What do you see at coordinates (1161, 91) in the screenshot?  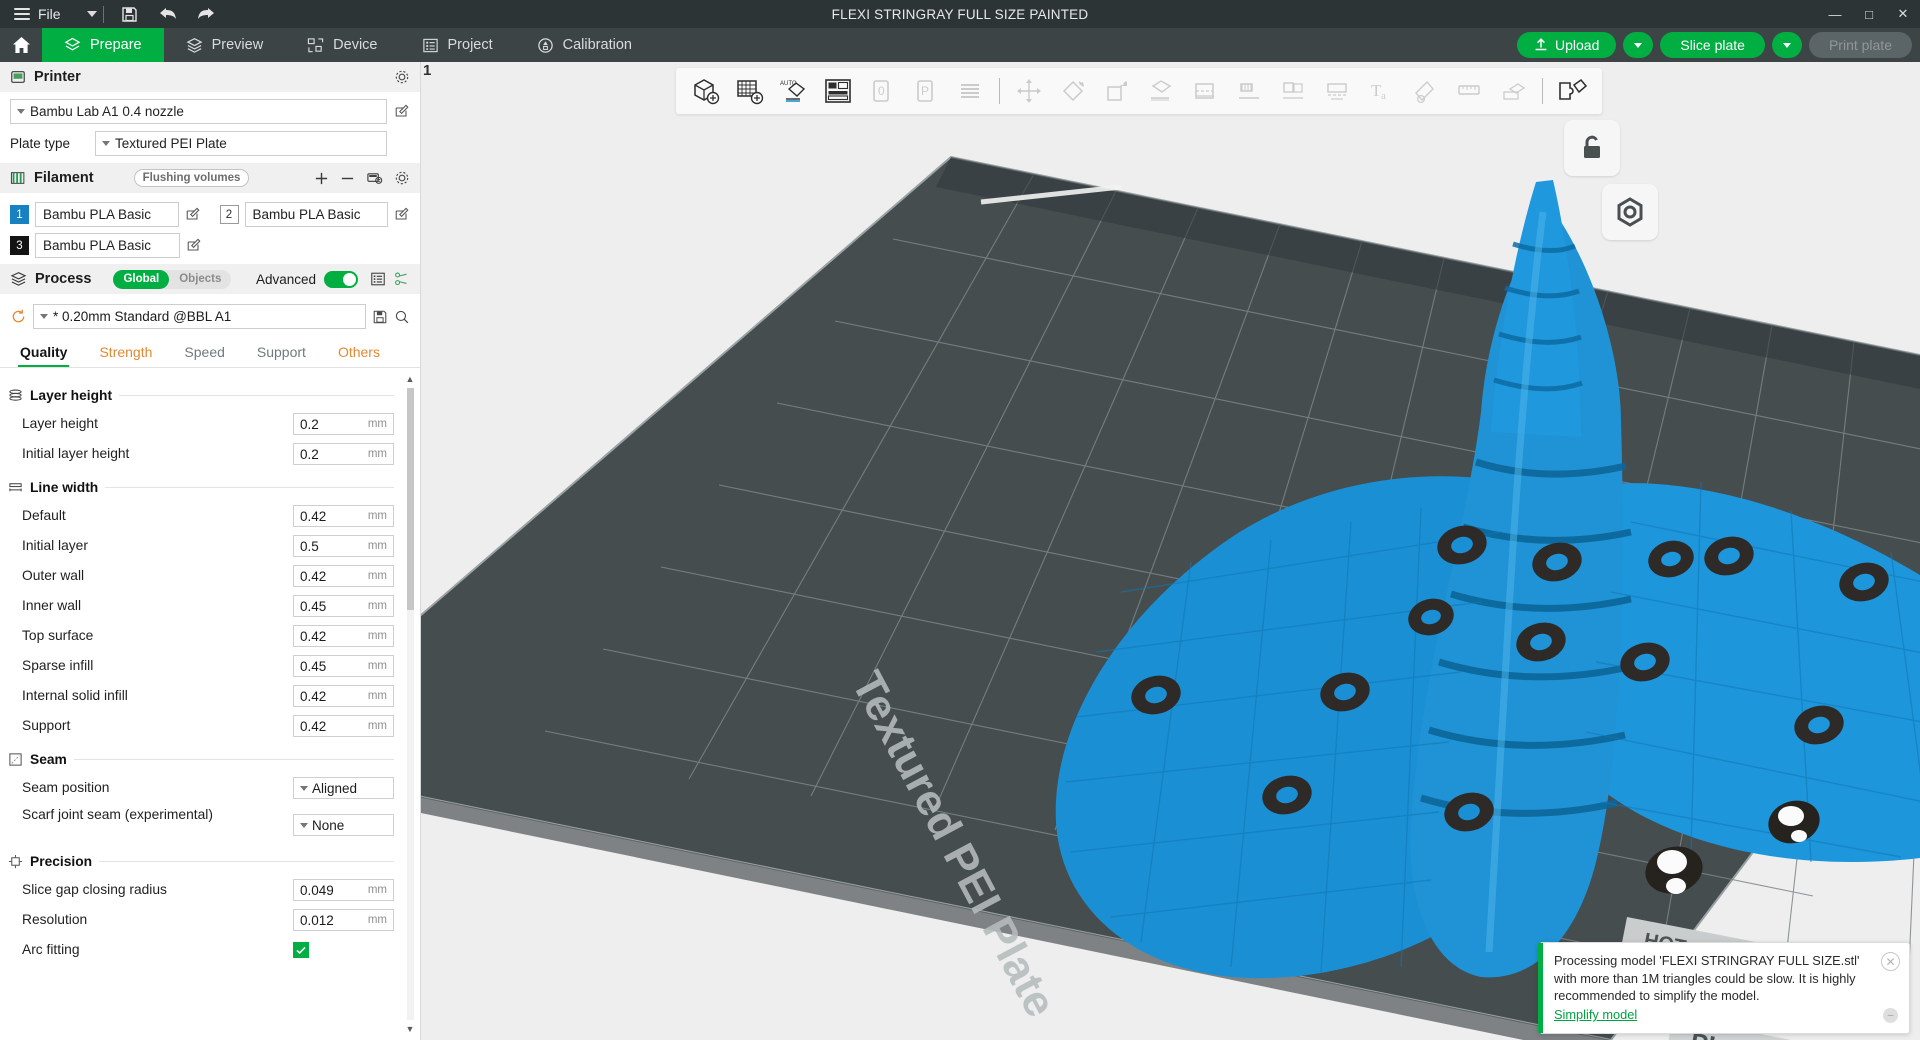 I see `flatten-icon` at bounding box center [1161, 91].